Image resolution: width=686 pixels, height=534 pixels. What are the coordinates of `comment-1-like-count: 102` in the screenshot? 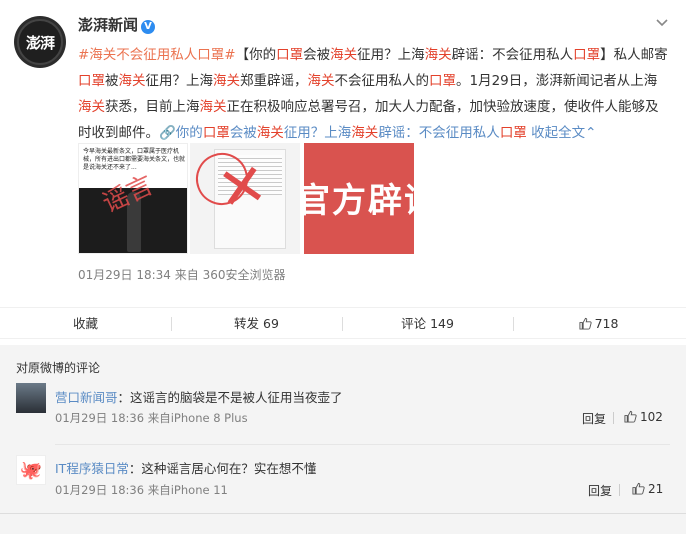 It's located at (651, 417).